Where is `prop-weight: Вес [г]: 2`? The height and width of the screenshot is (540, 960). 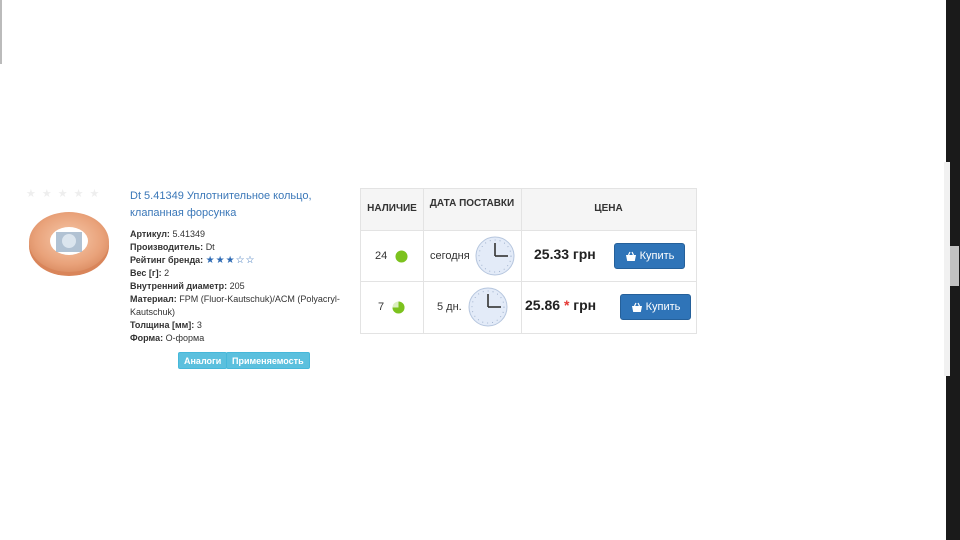 prop-weight: Вес [г]: 2 is located at coordinates (244, 273).